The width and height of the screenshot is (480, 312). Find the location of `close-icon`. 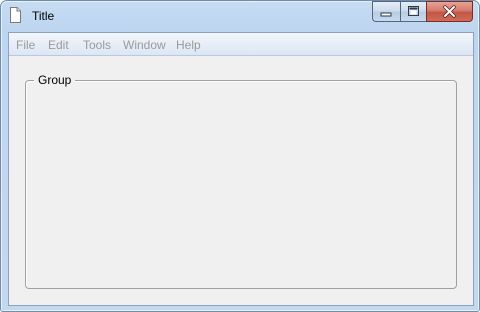

close-icon is located at coordinates (449, 11).